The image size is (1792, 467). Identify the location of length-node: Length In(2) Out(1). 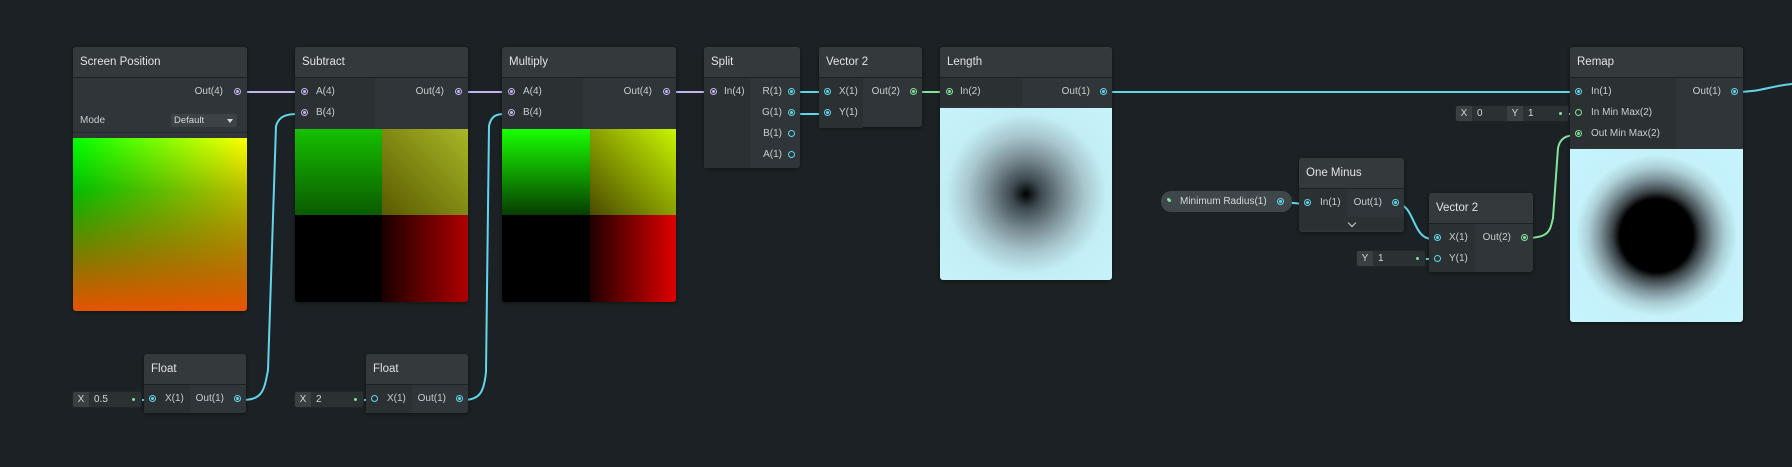
(1026, 163).